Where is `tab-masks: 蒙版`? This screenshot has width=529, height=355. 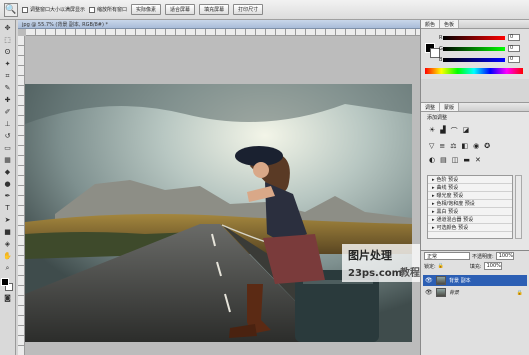
tab-masks: 蒙版 is located at coordinates (450, 107).